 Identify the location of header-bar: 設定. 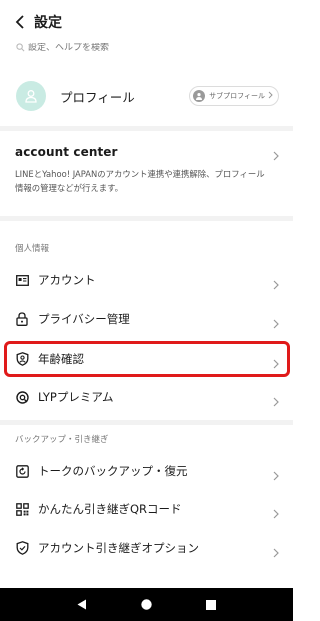
(146, 22).